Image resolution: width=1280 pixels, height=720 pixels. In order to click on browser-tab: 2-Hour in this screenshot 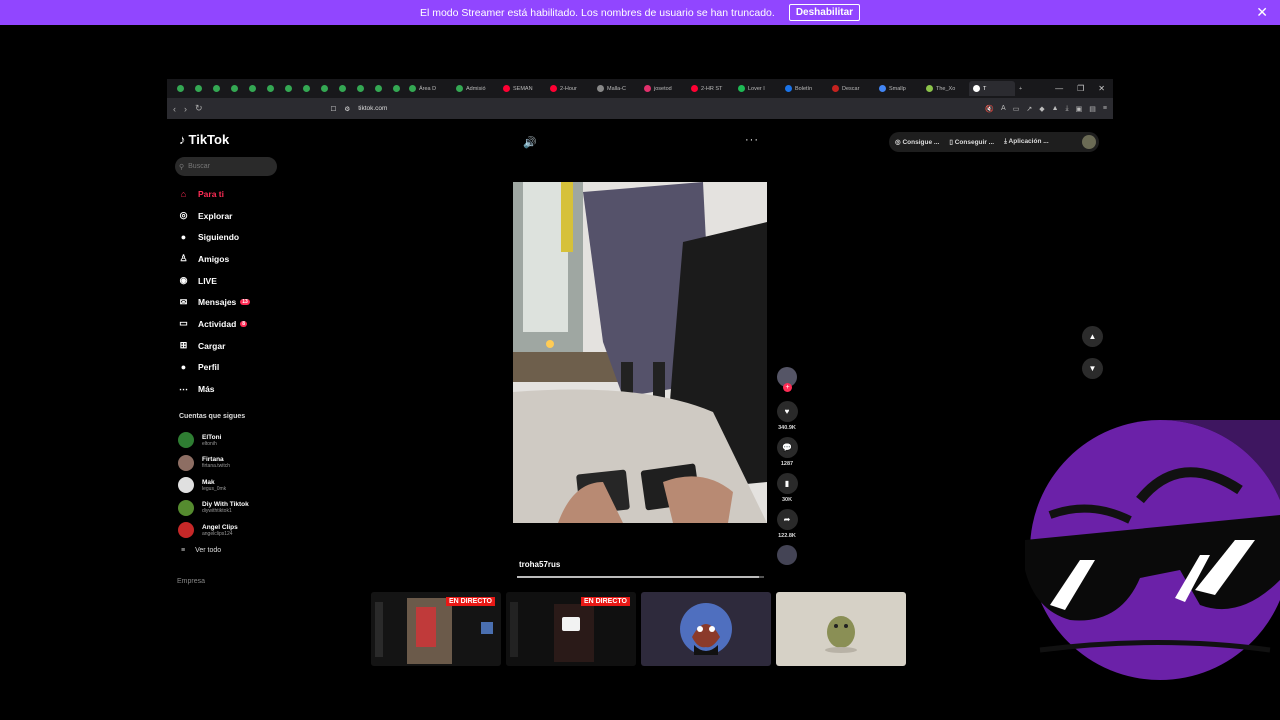, I will do `click(569, 88)`.